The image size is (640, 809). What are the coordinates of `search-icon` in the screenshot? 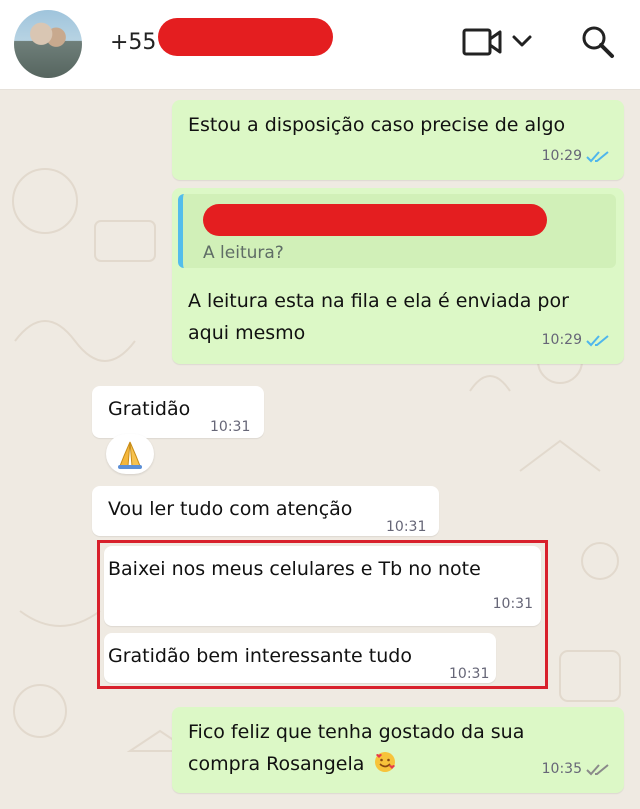 It's located at (598, 42).